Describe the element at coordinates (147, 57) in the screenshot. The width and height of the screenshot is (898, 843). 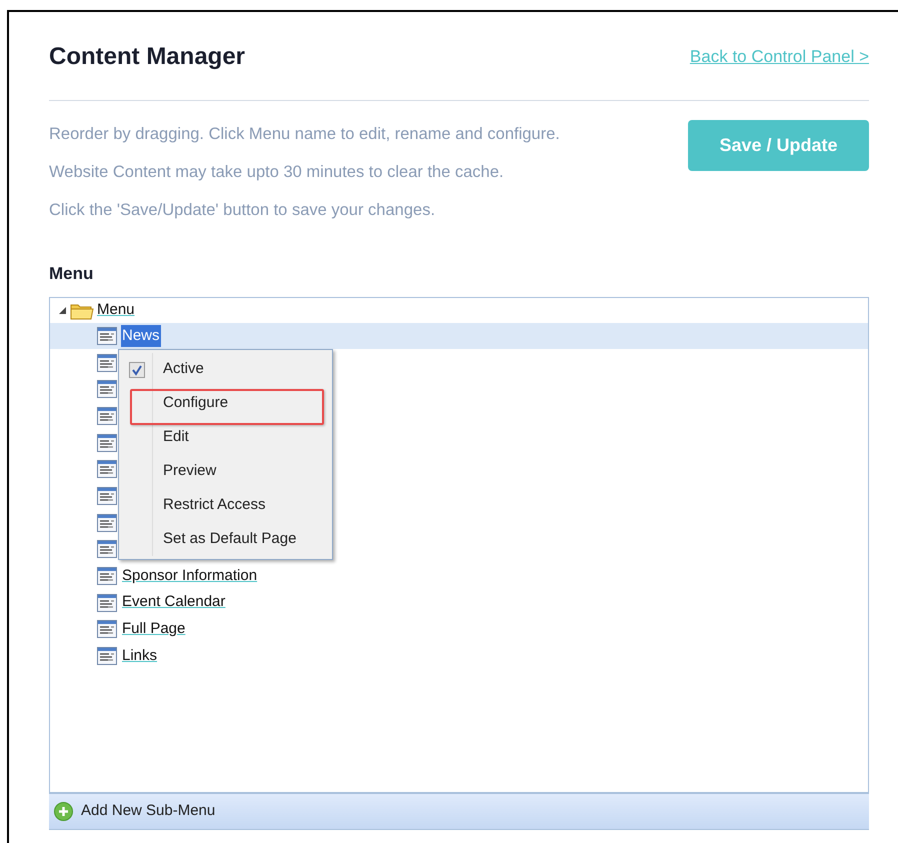
I see `page-title: Content Manager` at that location.